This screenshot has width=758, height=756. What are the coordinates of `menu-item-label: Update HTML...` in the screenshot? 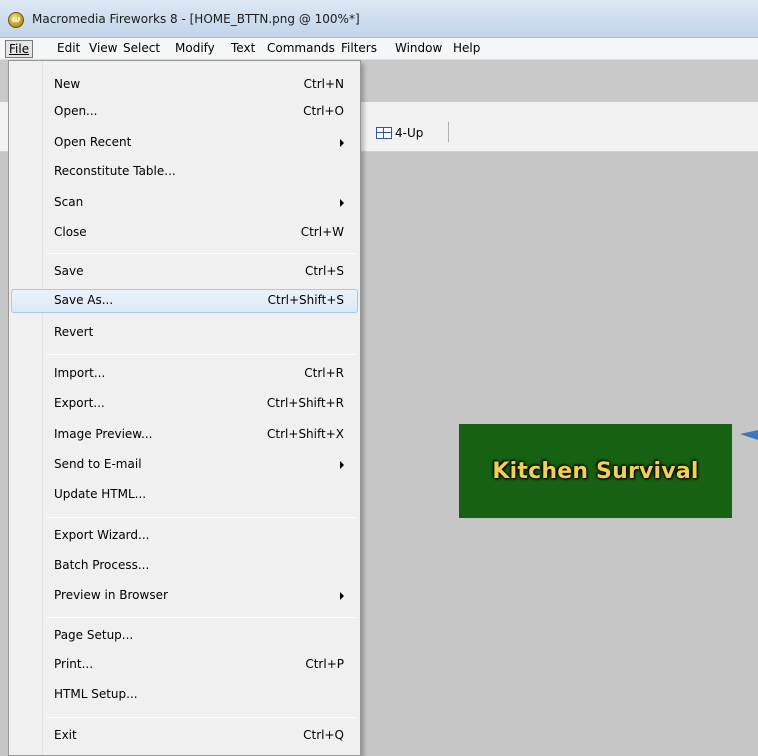 It's located at (100, 494).